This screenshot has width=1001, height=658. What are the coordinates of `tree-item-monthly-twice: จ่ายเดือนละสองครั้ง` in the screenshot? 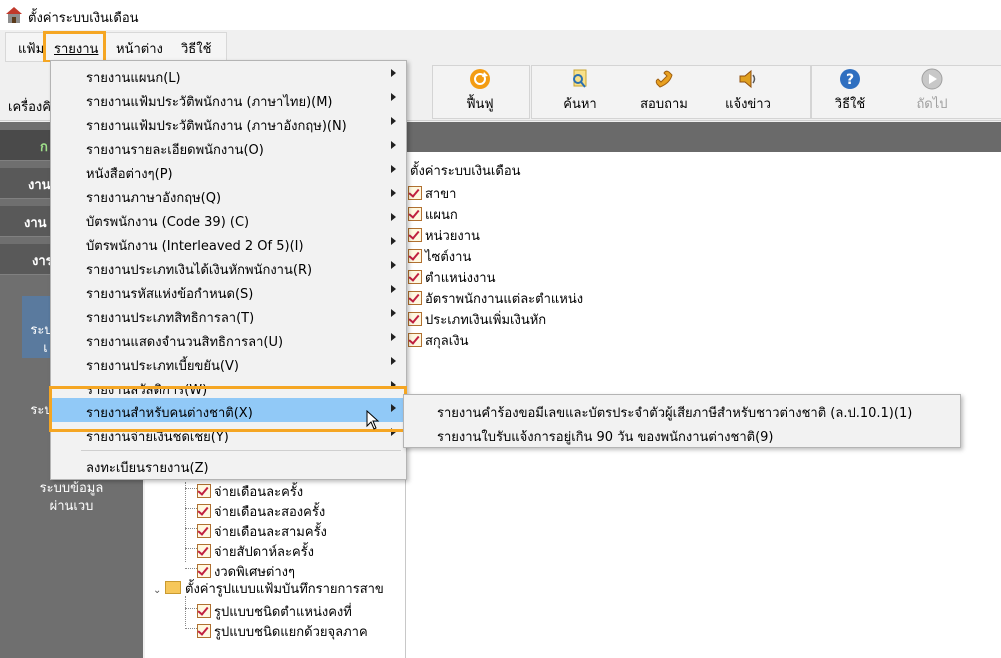 It's located at (261, 511).